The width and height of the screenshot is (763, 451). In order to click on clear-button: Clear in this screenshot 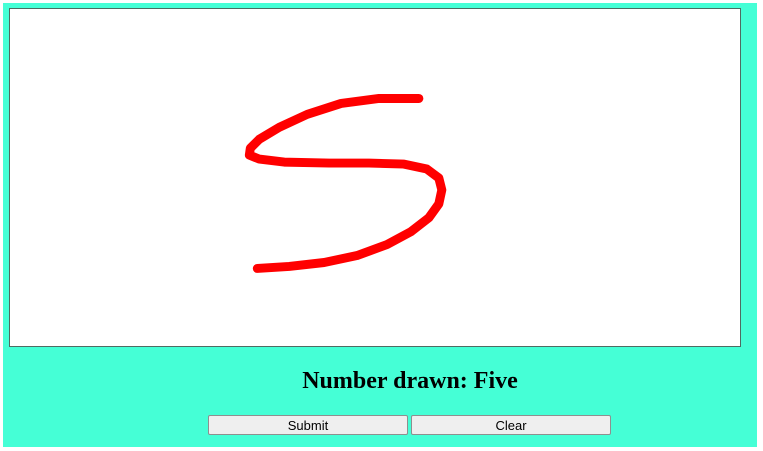, I will do `click(511, 425)`.